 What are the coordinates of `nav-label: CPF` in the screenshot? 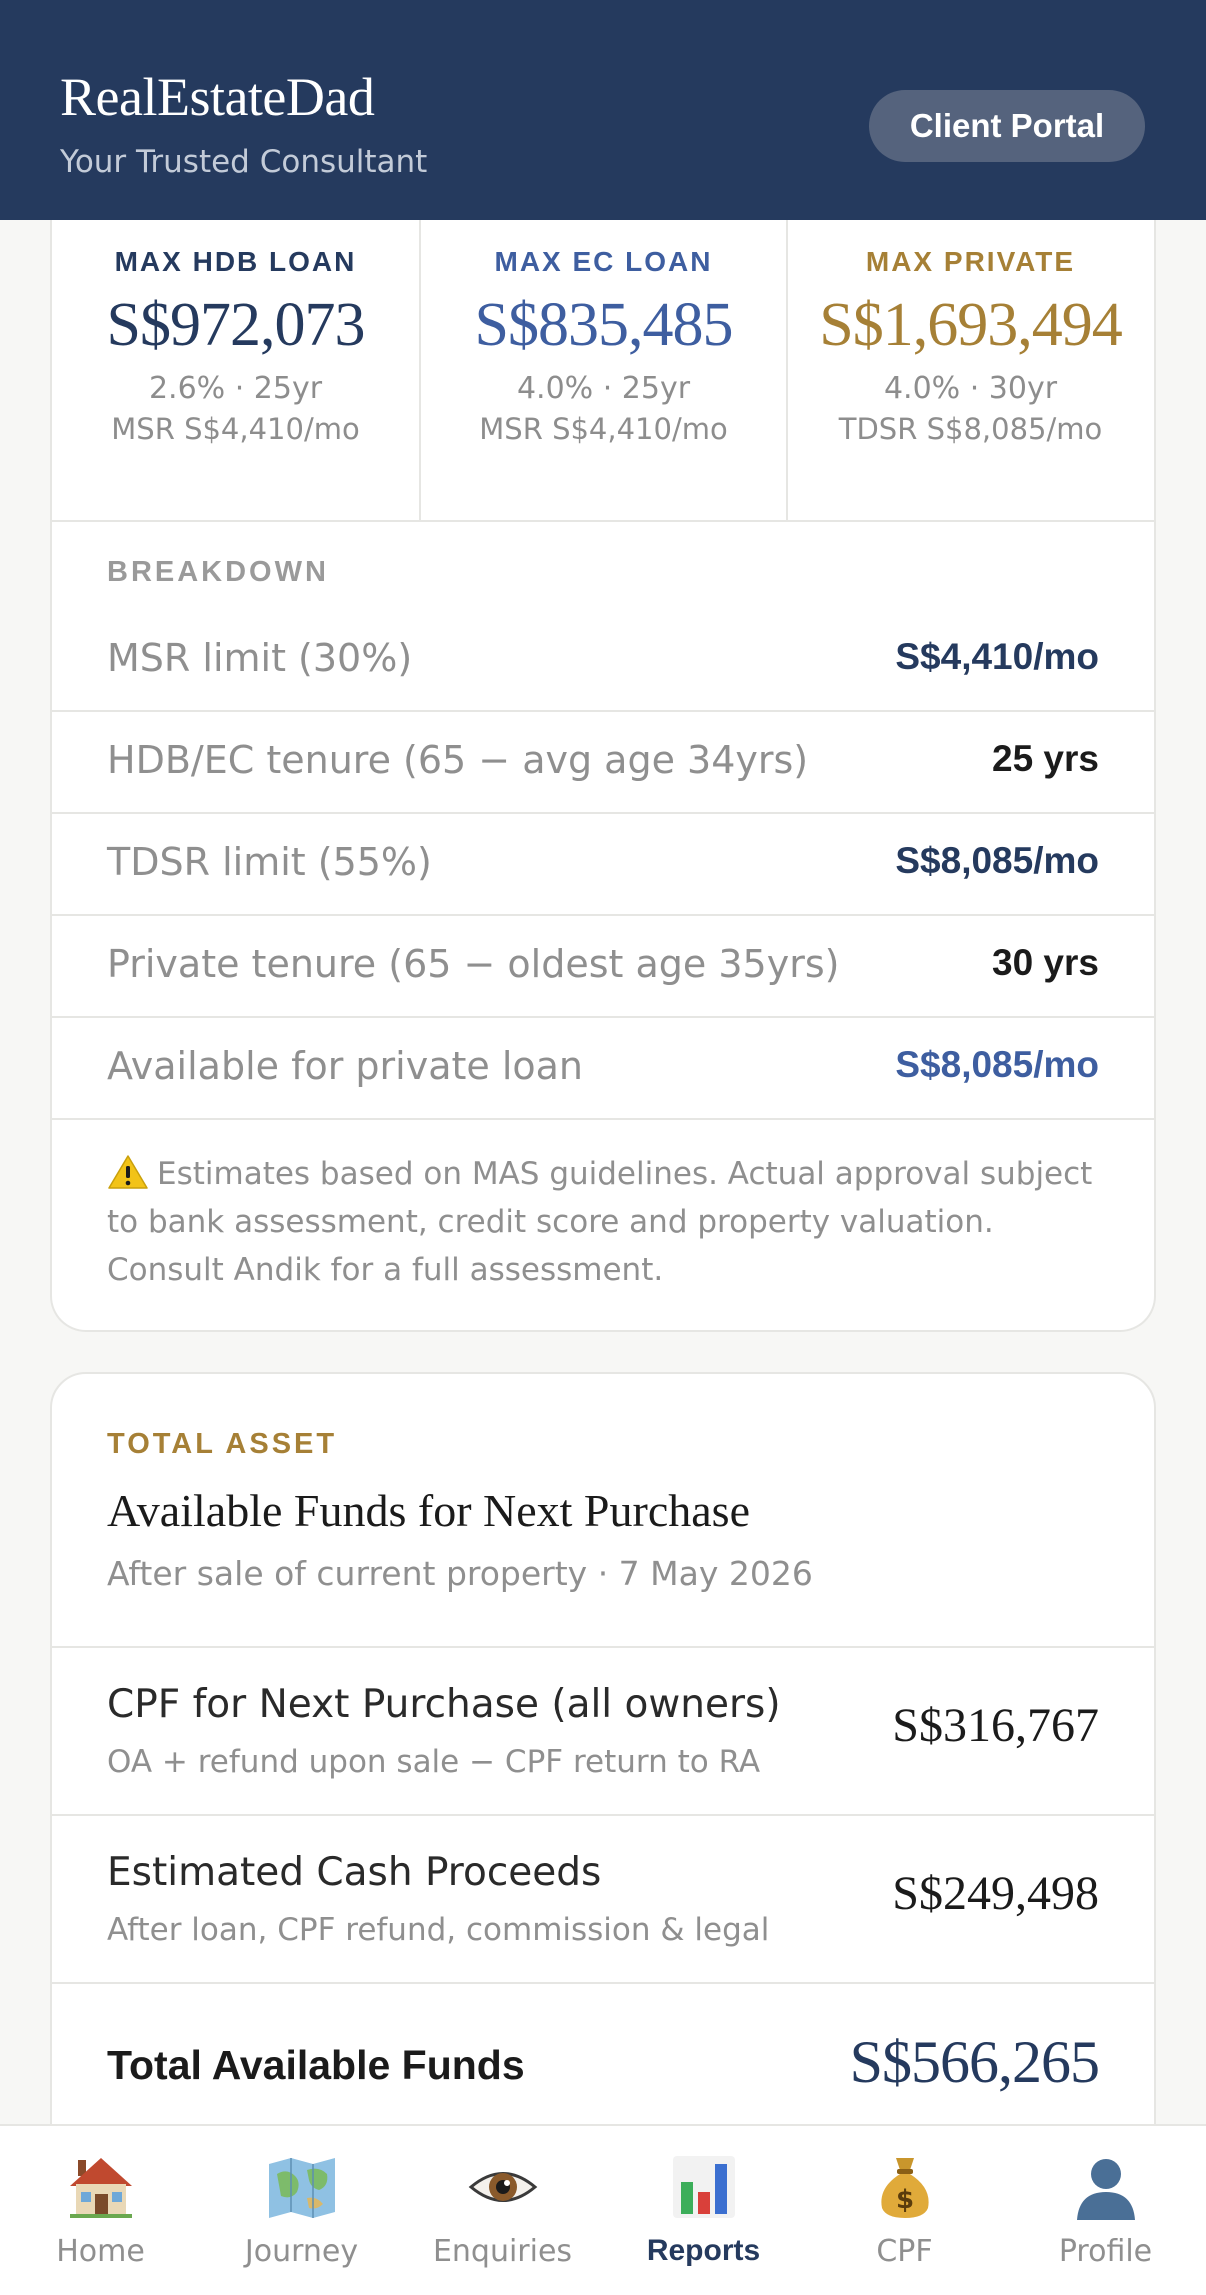 It's located at (904, 2251).